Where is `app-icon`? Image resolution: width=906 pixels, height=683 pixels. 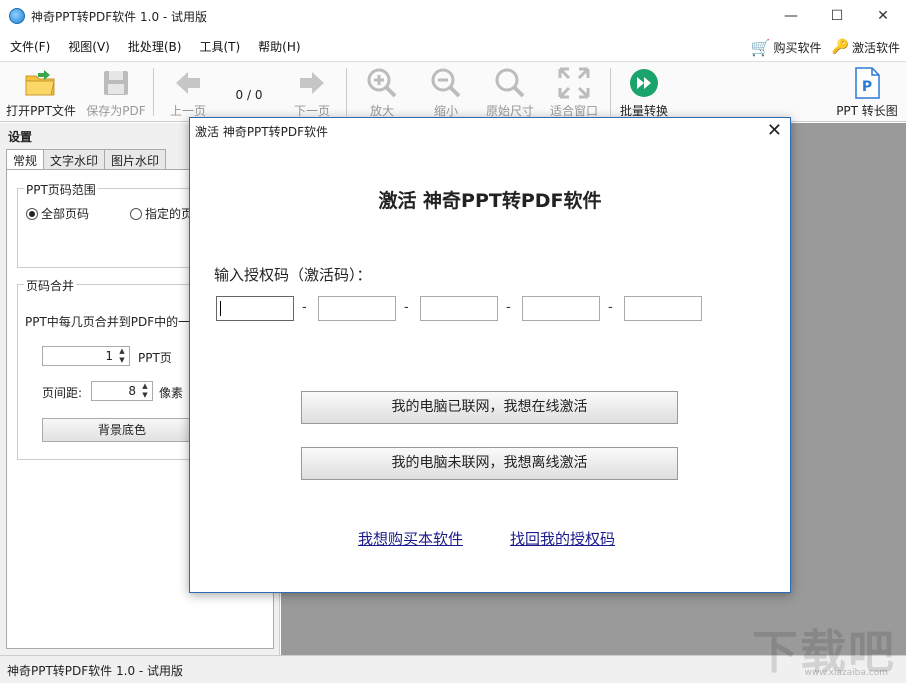 app-icon is located at coordinates (17, 16).